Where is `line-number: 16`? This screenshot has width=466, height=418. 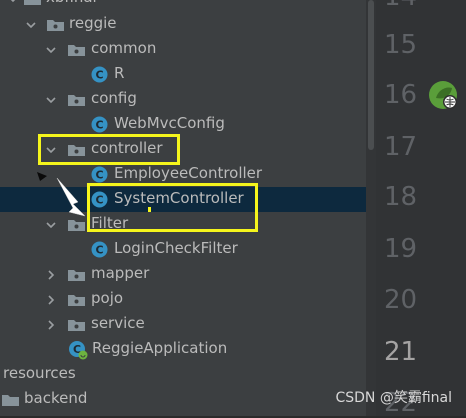
line-number: 16 is located at coordinates (401, 95).